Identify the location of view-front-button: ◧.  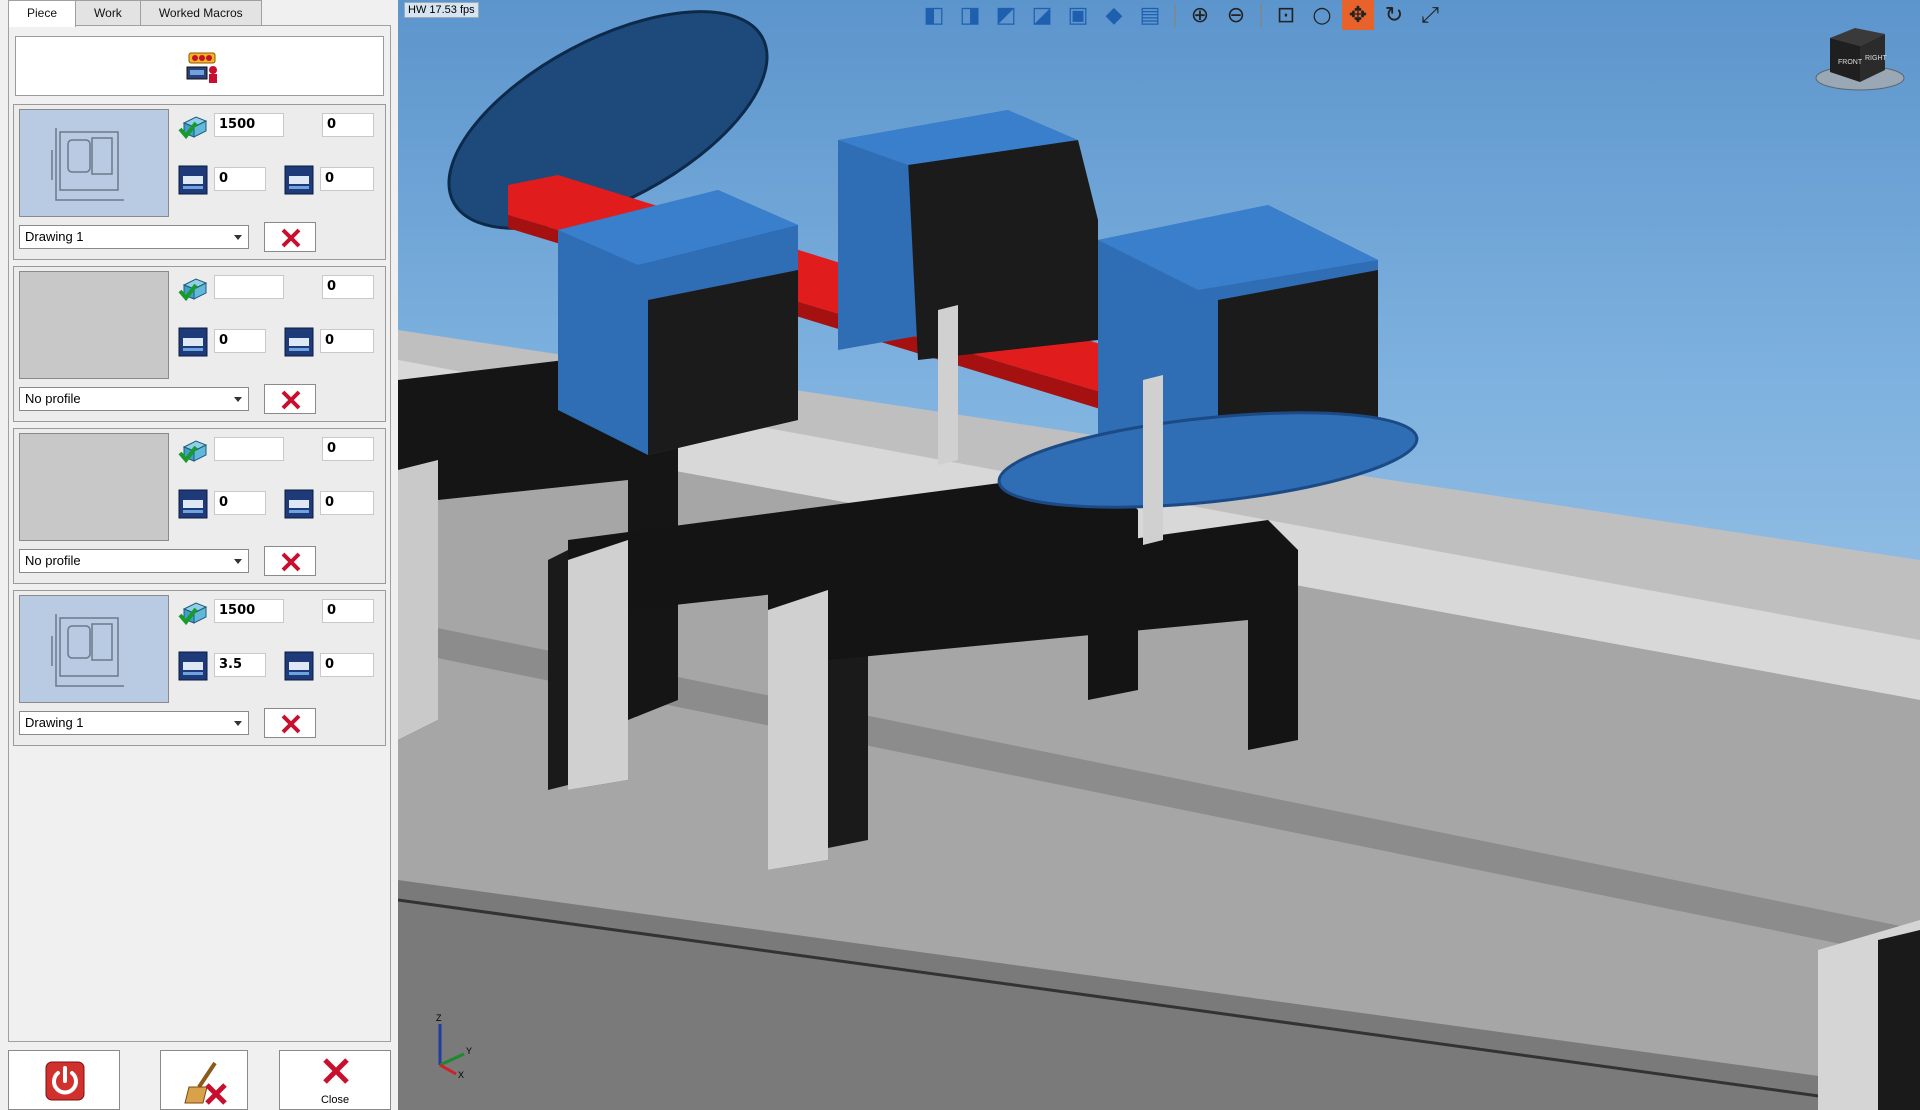
(934, 15).